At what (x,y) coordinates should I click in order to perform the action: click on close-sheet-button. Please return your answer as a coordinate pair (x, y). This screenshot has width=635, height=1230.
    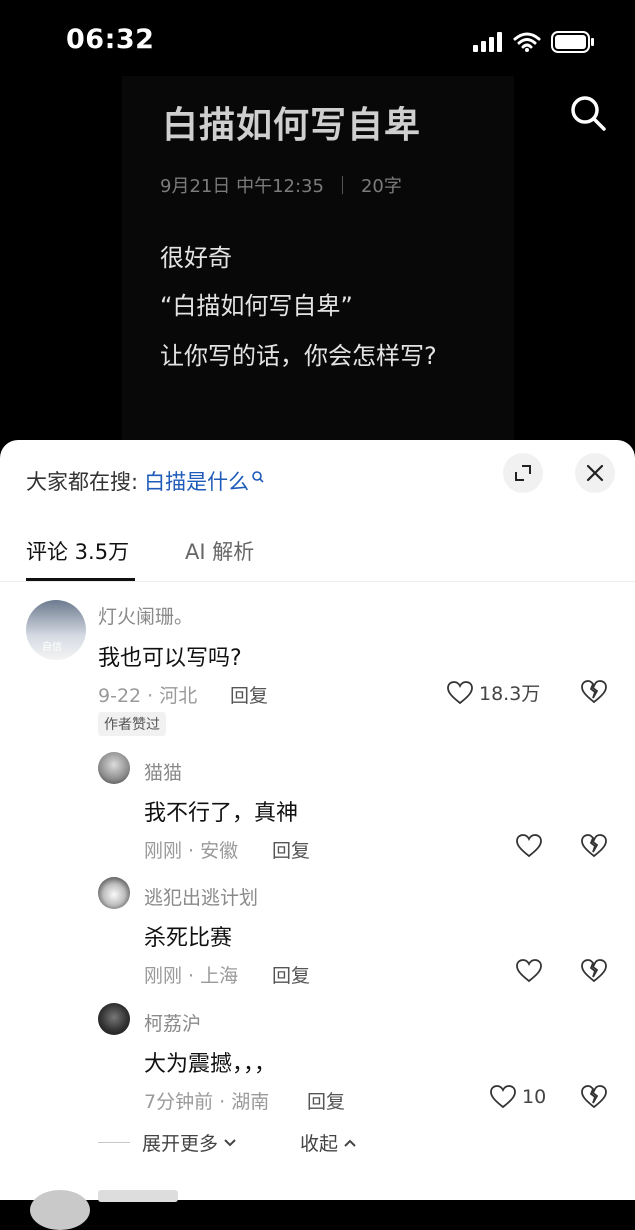
    Looking at the image, I should click on (595, 473).